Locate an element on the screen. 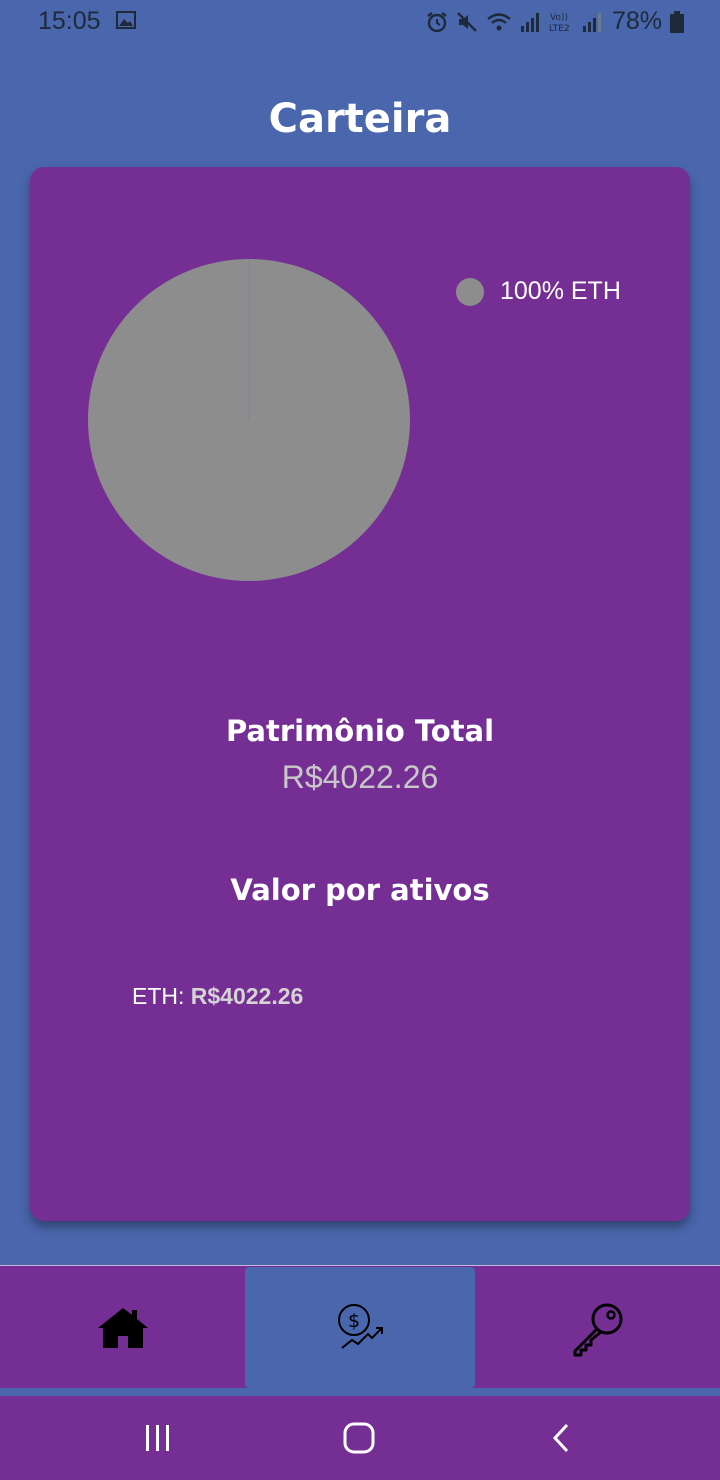 The width and height of the screenshot is (720, 1480). chart-legend: 100% ETH is located at coordinates (538, 291).